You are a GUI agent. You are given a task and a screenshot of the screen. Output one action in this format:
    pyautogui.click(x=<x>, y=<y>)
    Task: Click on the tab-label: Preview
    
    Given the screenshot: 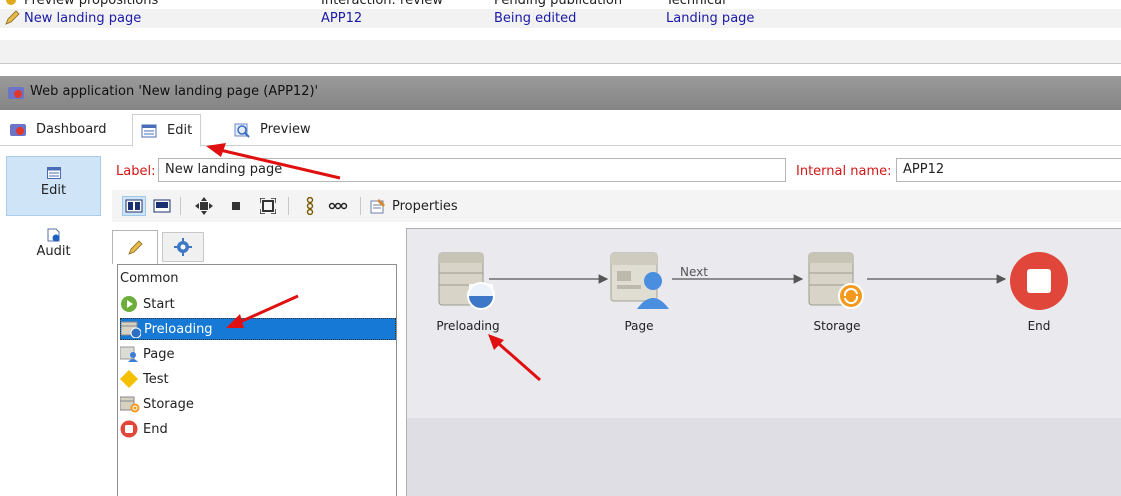 What is the action you would take?
    pyautogui.click(x=285, y=129)
    